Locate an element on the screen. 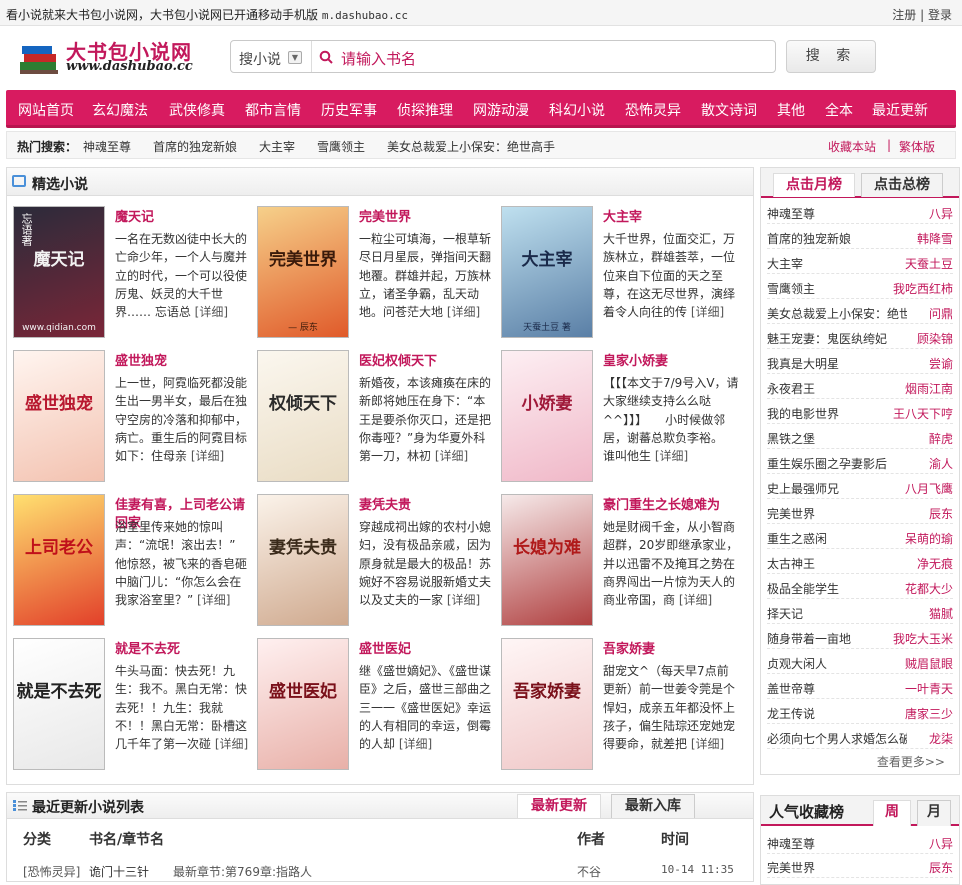 The width and height of the screenshot is (962, 885). nav-item-scifi: 科幻小说 is located at coordinates (577, 110).